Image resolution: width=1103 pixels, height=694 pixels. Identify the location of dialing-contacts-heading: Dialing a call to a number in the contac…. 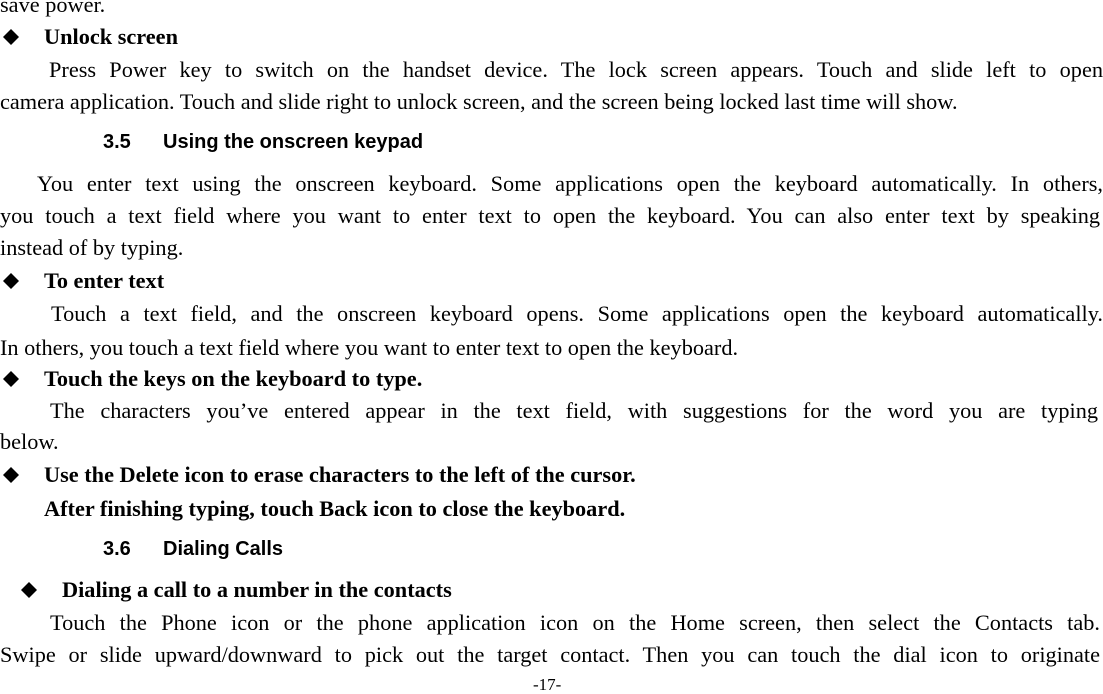
(257, 589).